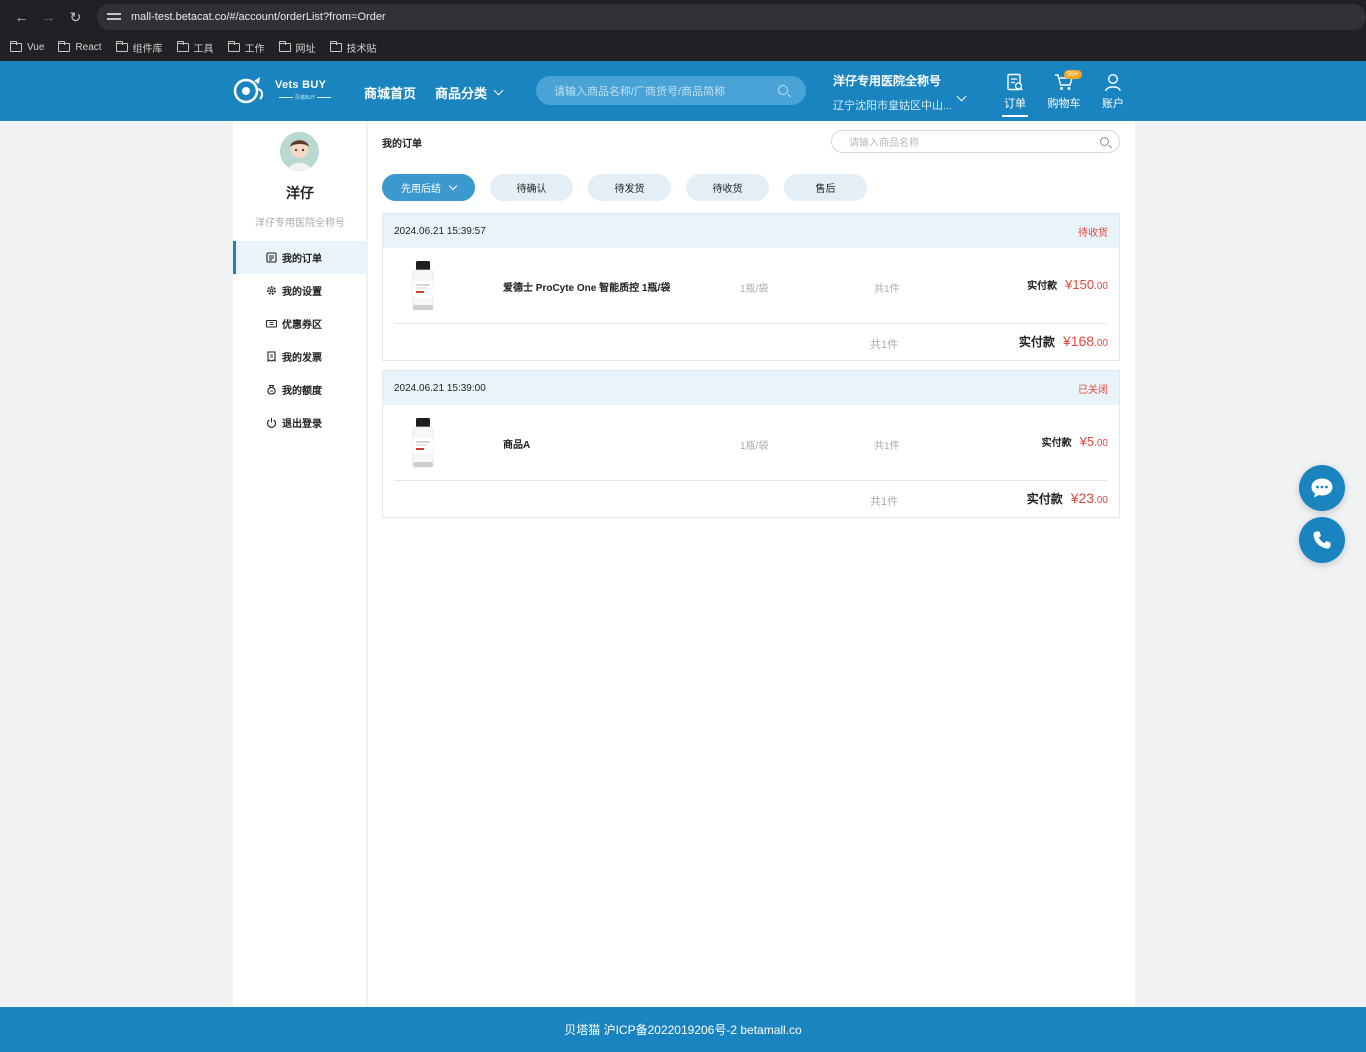 The height and width of the screenshot is (1052, 1366). I want to click on user-icon, so click(1113, 82).